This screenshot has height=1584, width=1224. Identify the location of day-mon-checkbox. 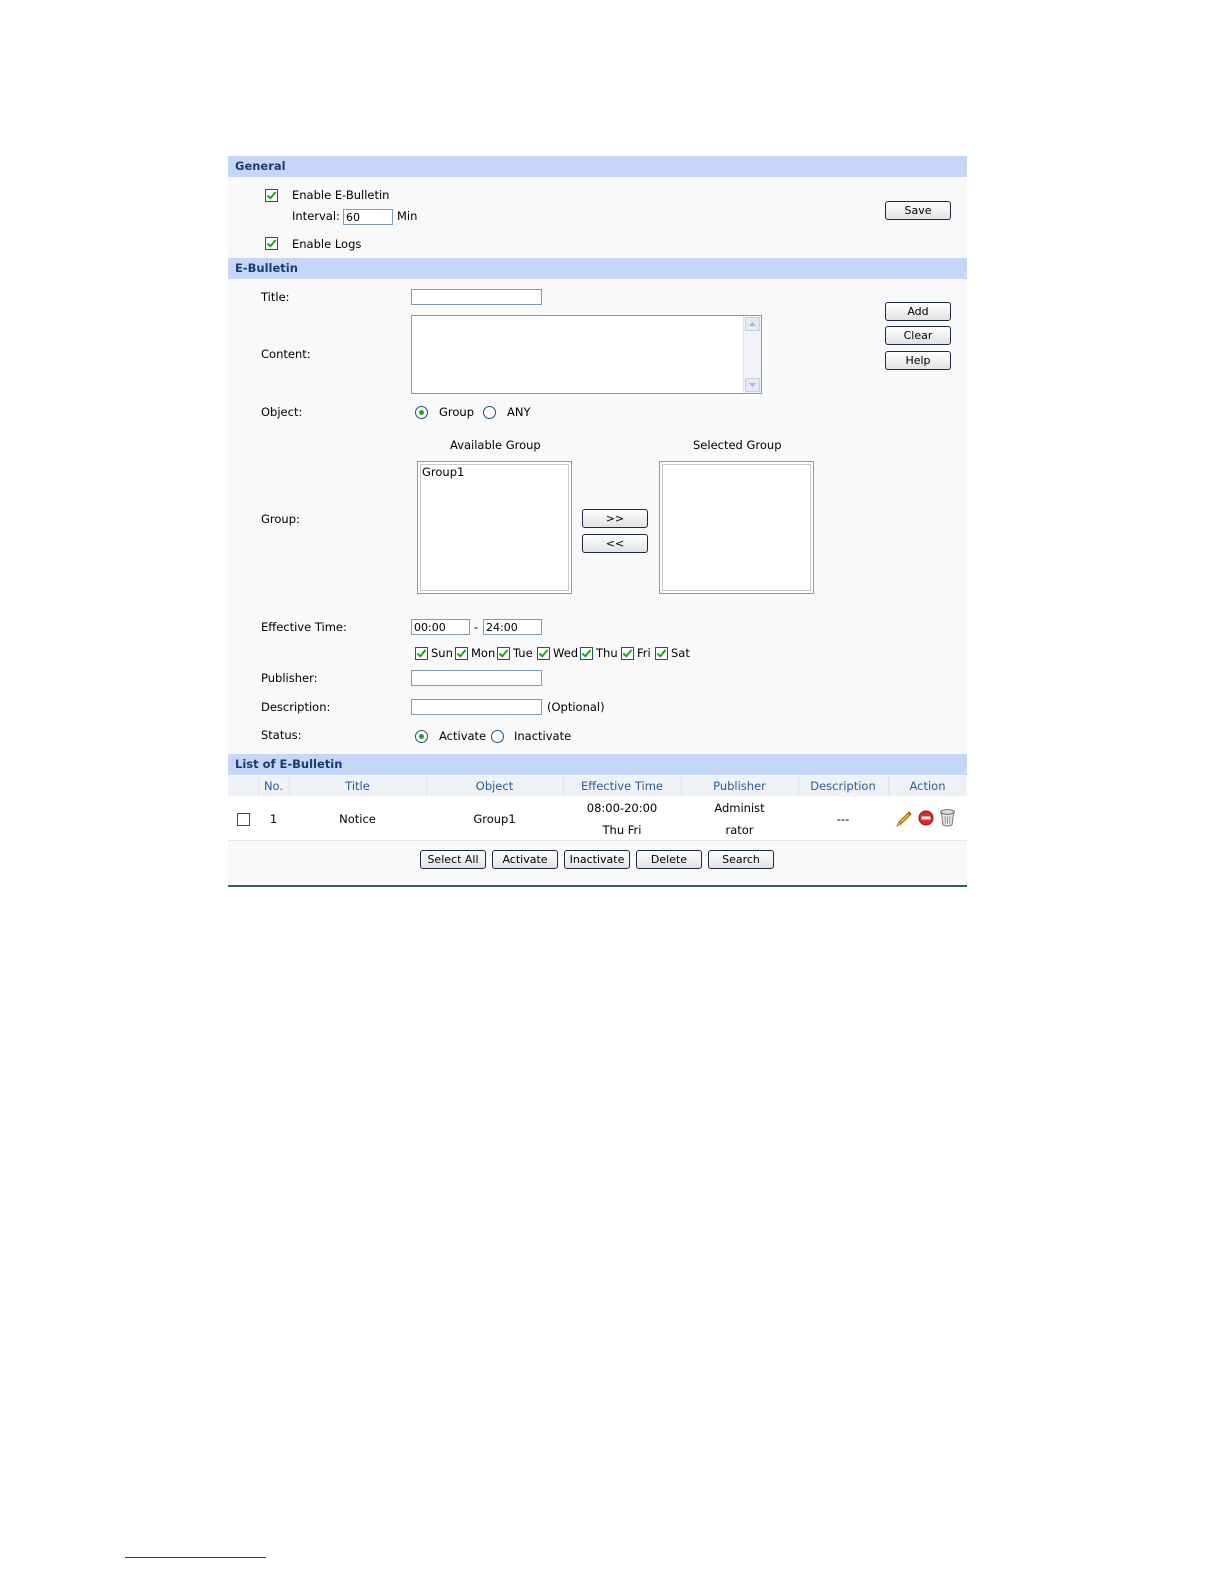
(461, 653).